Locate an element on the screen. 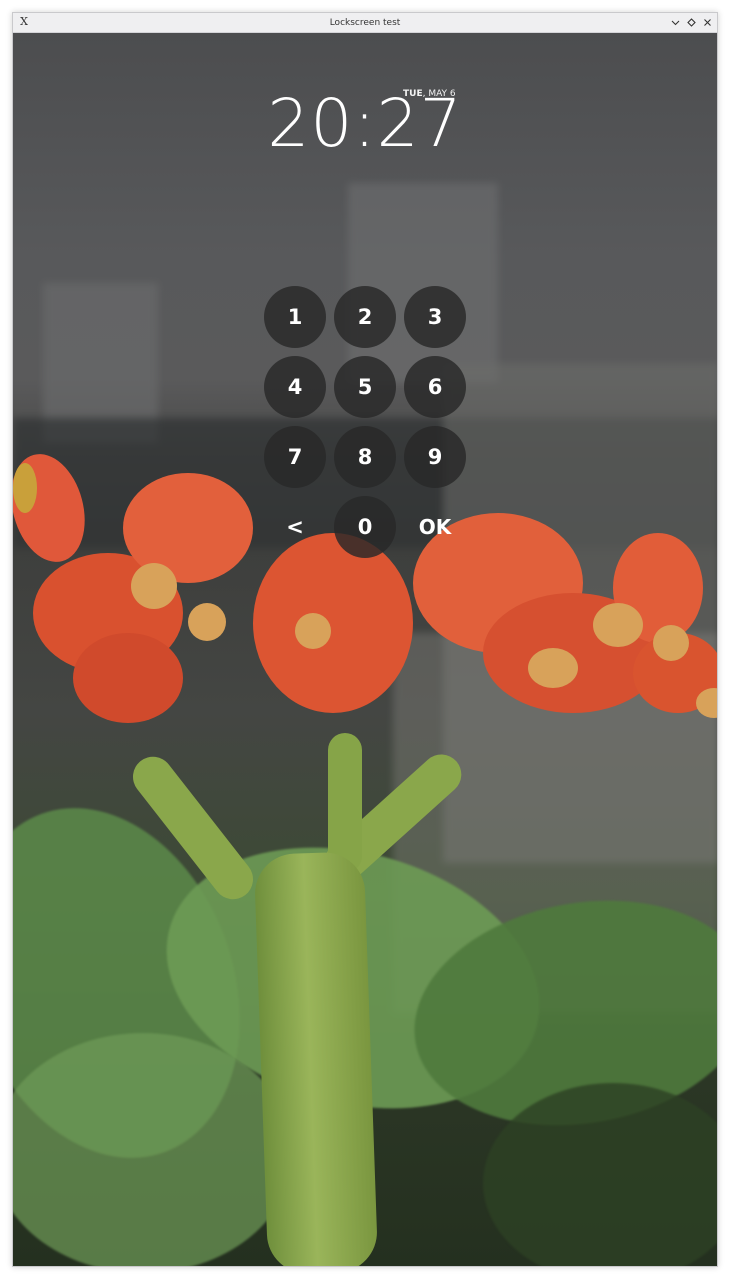 The width and height of the screenshot is (731, 1280). key-1: 1 is located at coordinates (295, 317).